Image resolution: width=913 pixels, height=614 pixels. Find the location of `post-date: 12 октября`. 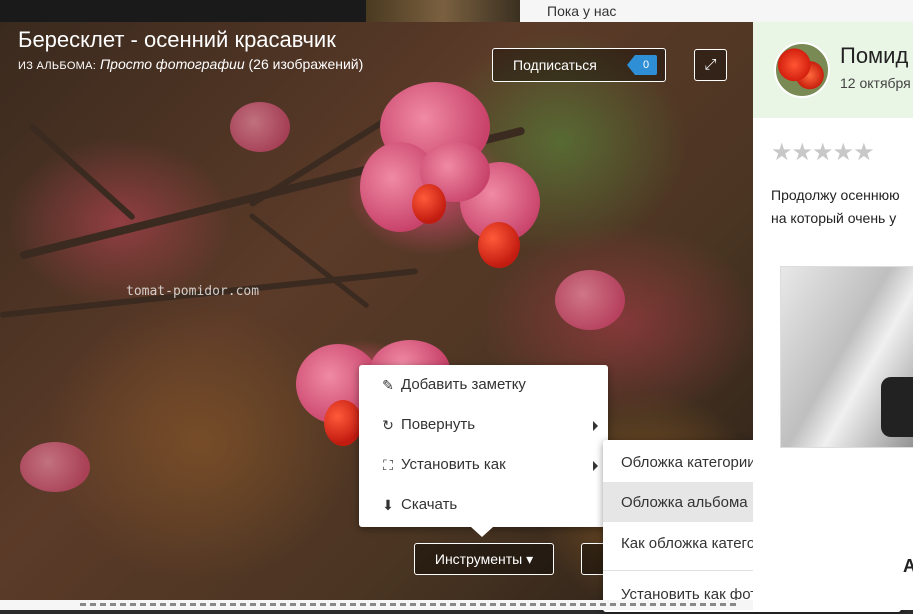

post-date: 12 октября is located at coordinates (875, 83).